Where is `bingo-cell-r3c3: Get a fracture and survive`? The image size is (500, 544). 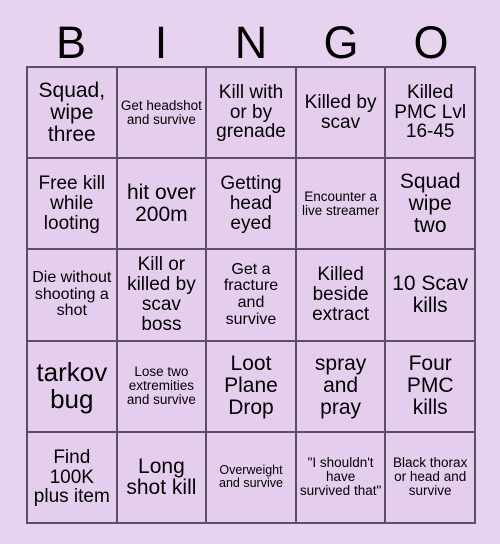
bingo-cell-r3c3: Get a fracture and survive is located at coordinates (252, 296).